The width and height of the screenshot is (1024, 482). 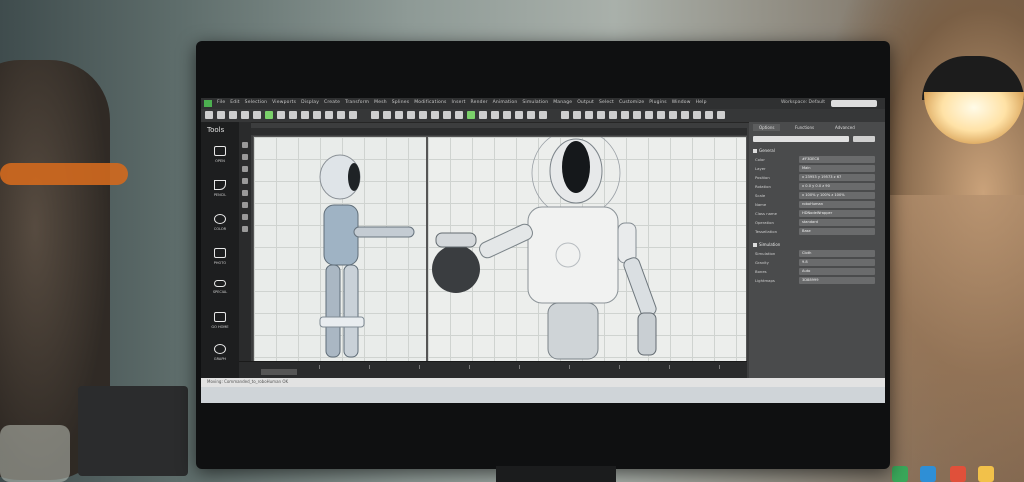 I want to click on property-row: Scale x 100% y 100% z 100%, so click(x=815, y=196).